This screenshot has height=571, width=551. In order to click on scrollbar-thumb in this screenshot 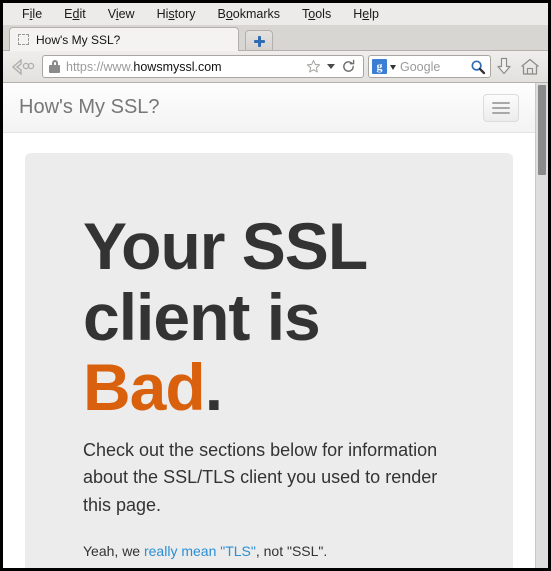, I will do `click(542, 130)`.